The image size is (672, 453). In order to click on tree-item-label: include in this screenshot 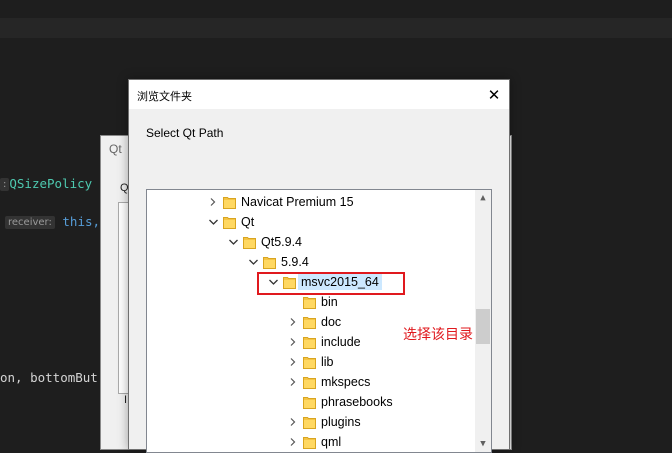, I will do `click(341, 342)`.